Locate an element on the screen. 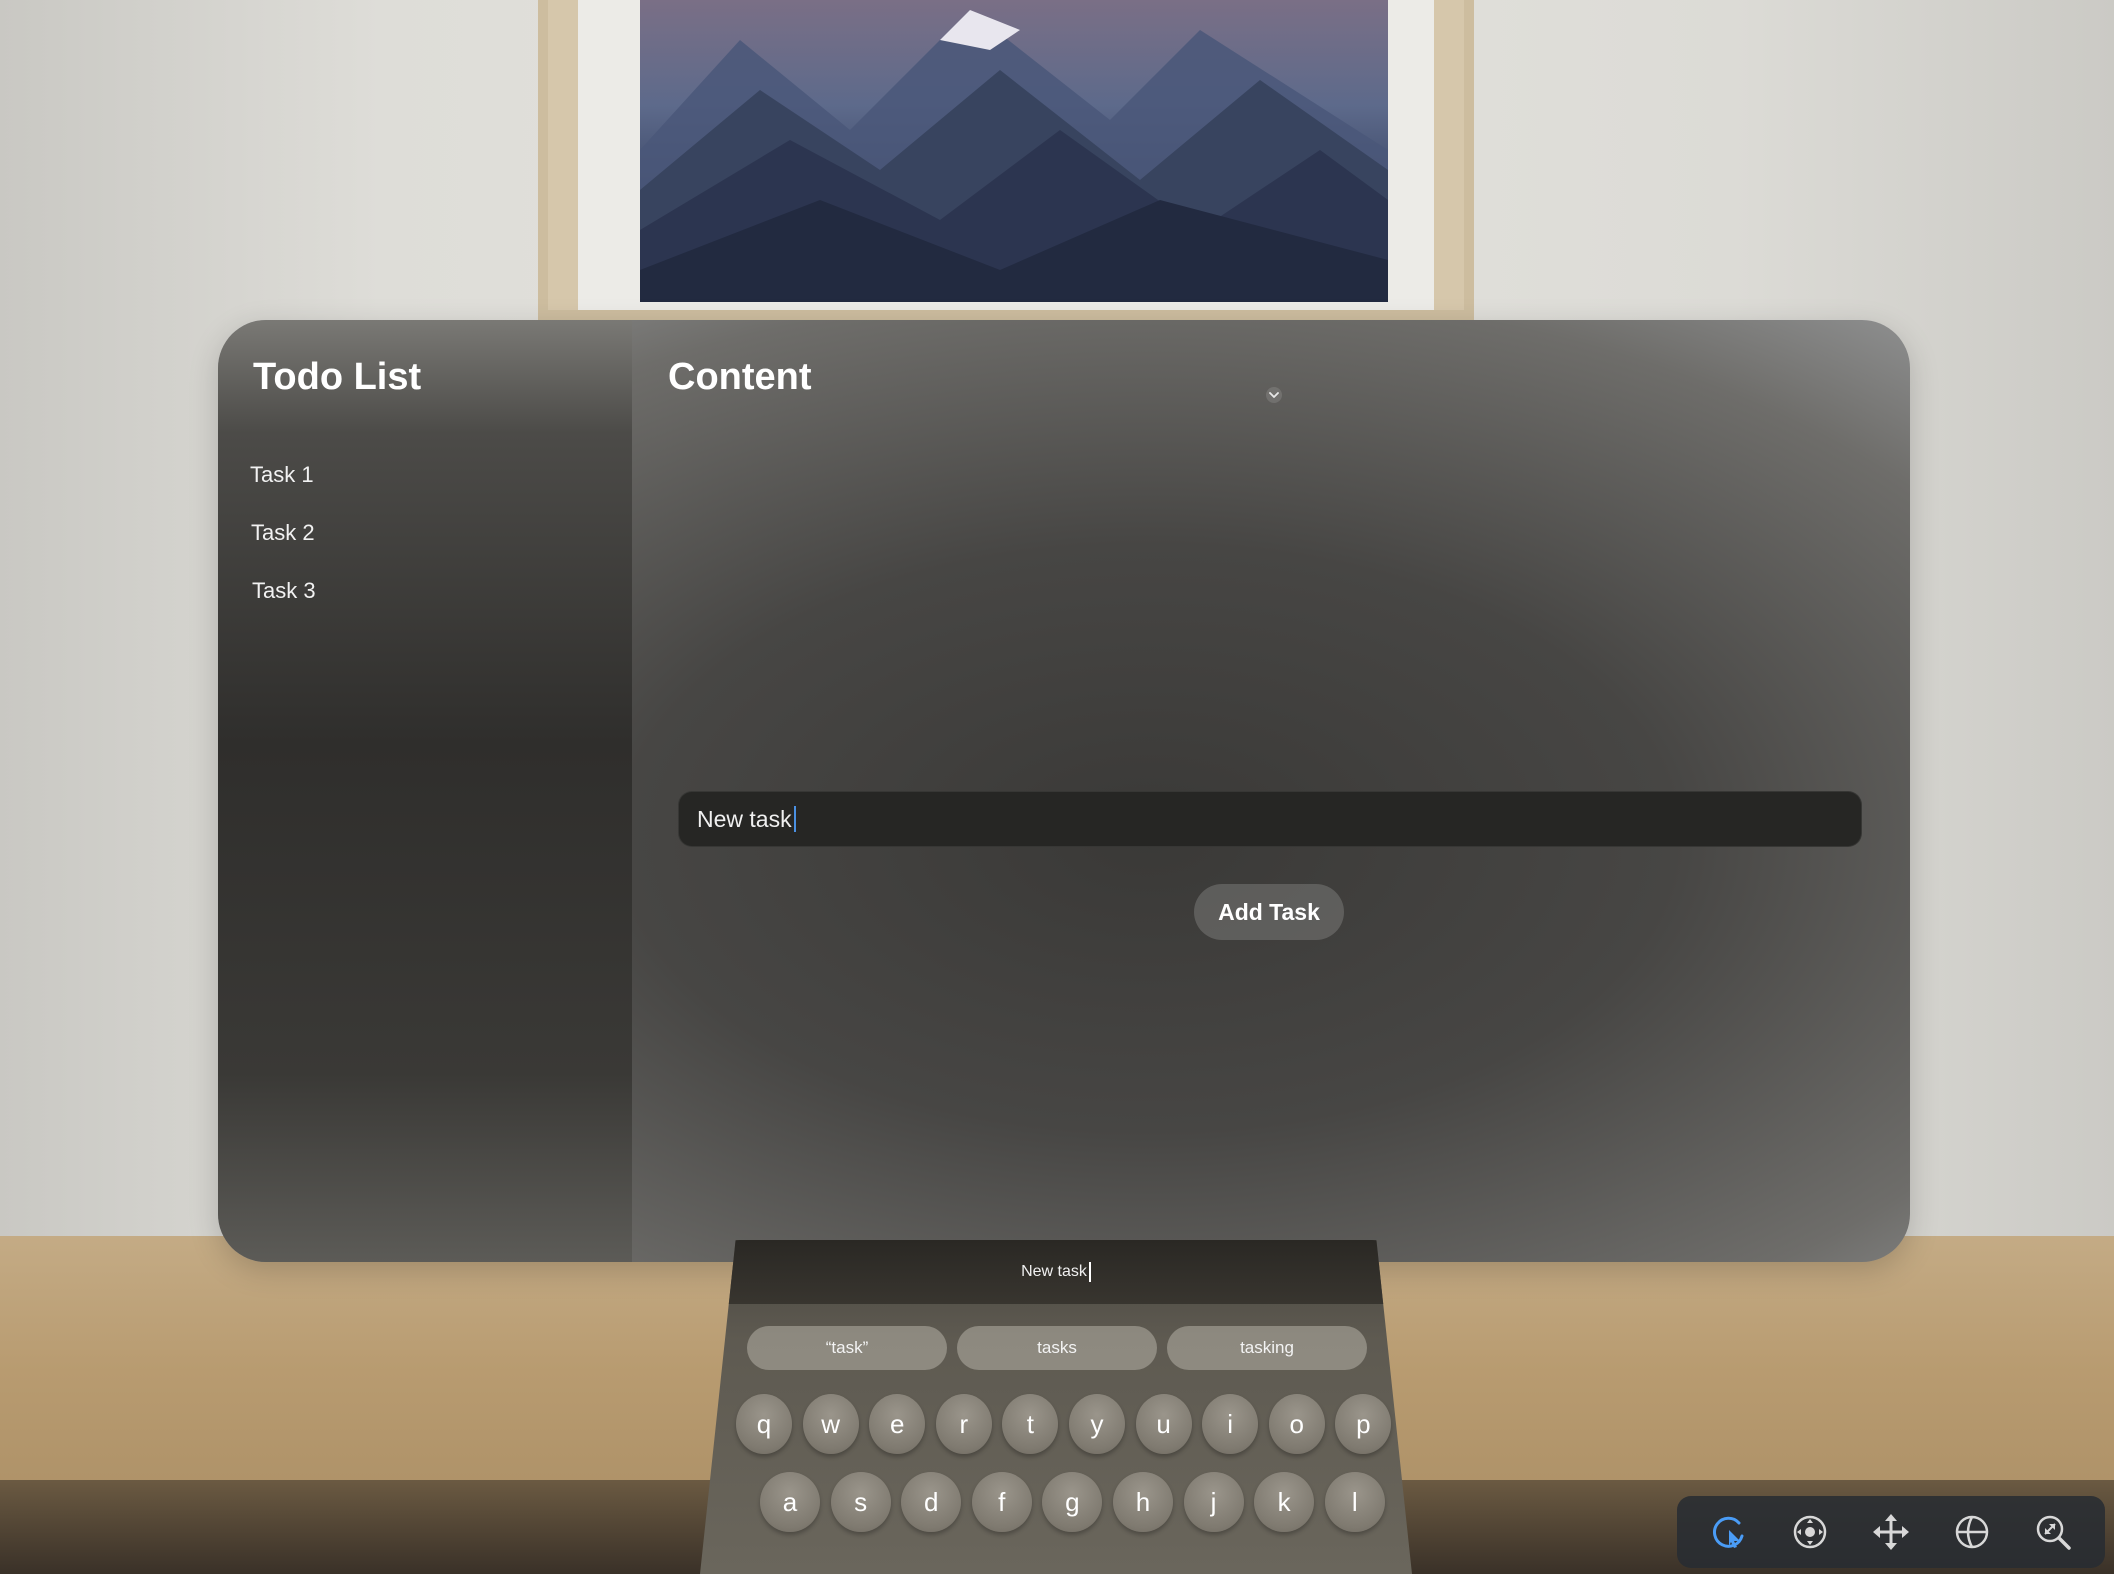 This screenshot has height=1574, width=2114. key-t: t is located at coordinates (1030, 1424).